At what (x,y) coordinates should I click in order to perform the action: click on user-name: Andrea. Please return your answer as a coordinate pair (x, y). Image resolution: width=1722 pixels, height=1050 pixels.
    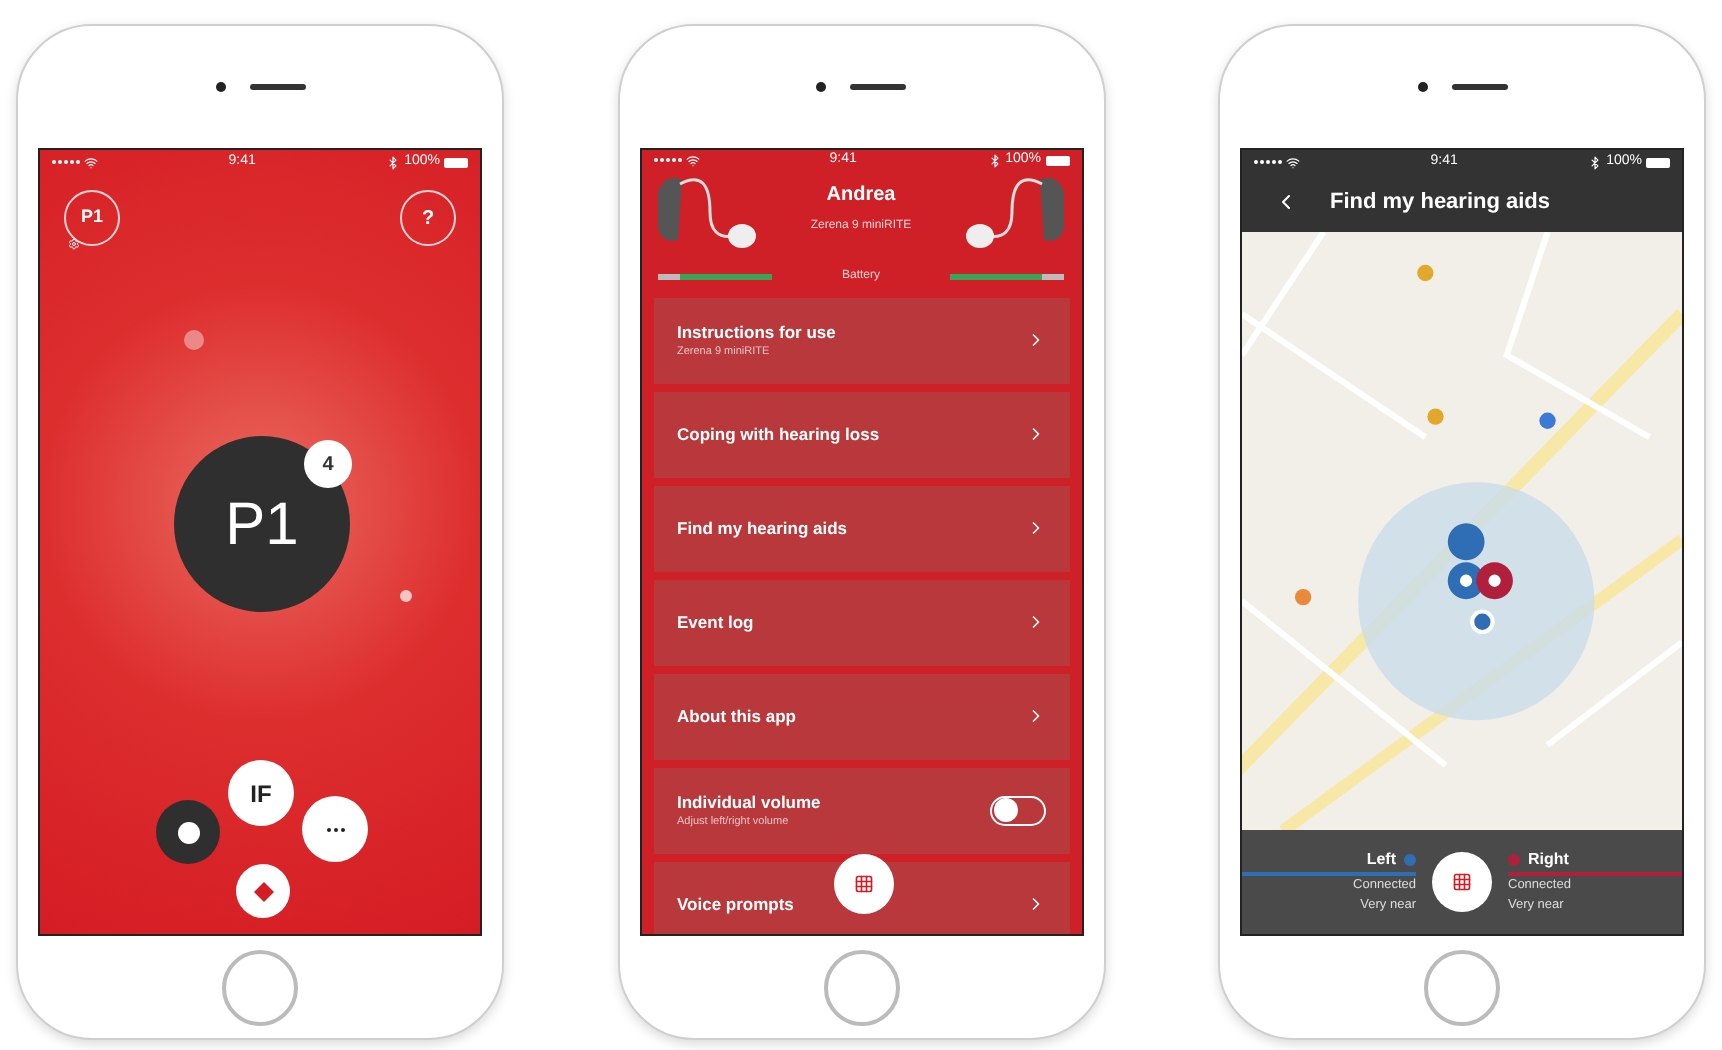
    Looking at the image, I should click on (861, 195).